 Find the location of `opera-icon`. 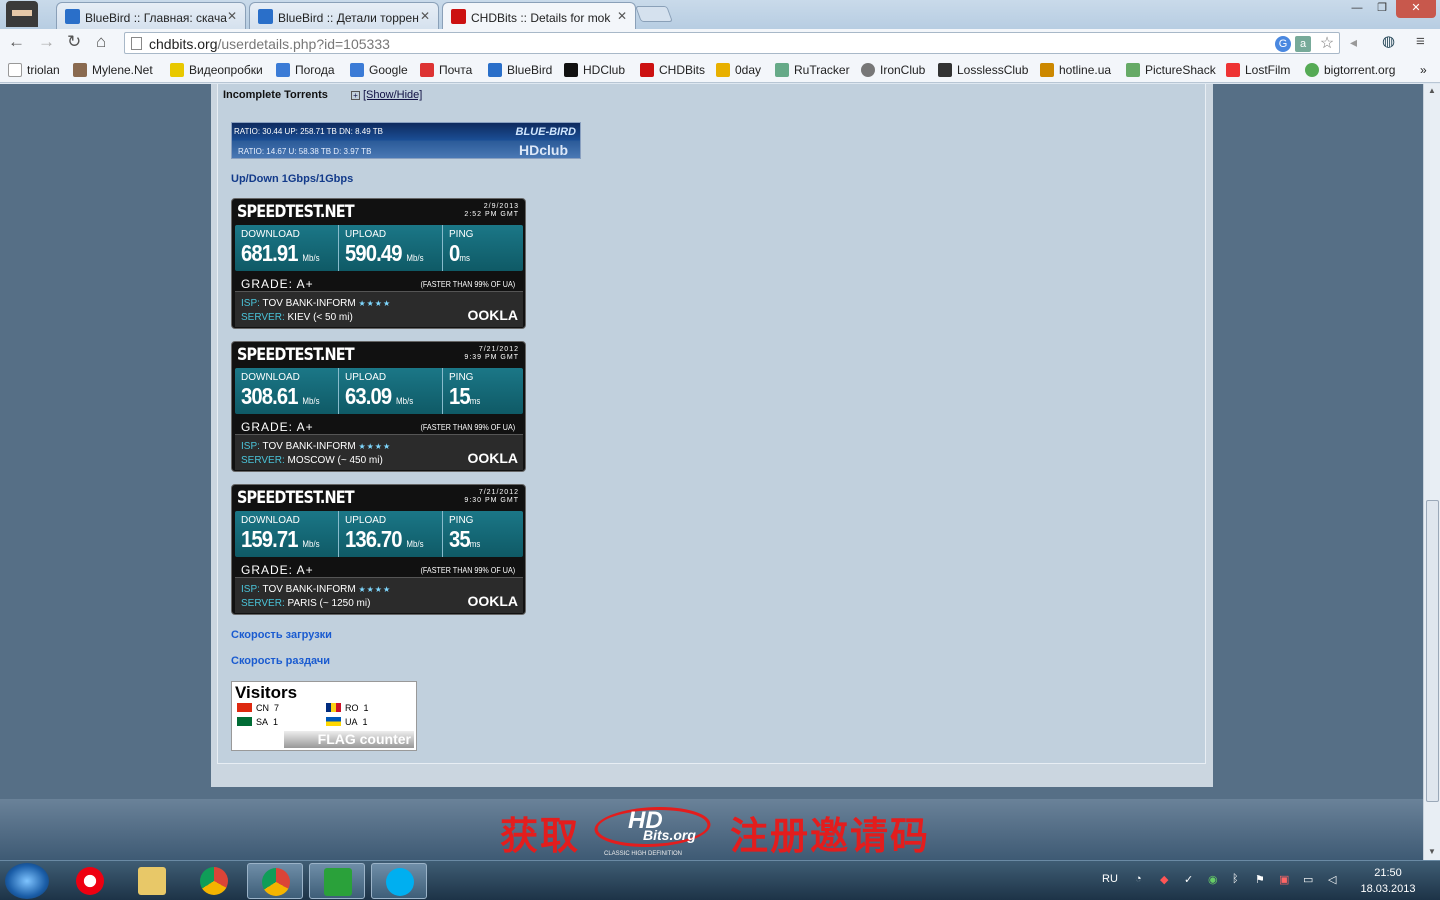

opera-icon is located at coordinates (90, 881).